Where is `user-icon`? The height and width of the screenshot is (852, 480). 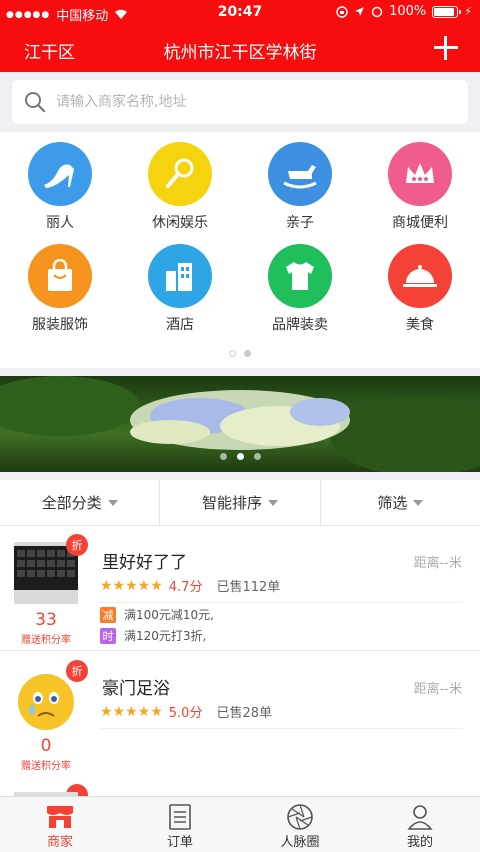 user-icon is located at coordinates (420, 817).